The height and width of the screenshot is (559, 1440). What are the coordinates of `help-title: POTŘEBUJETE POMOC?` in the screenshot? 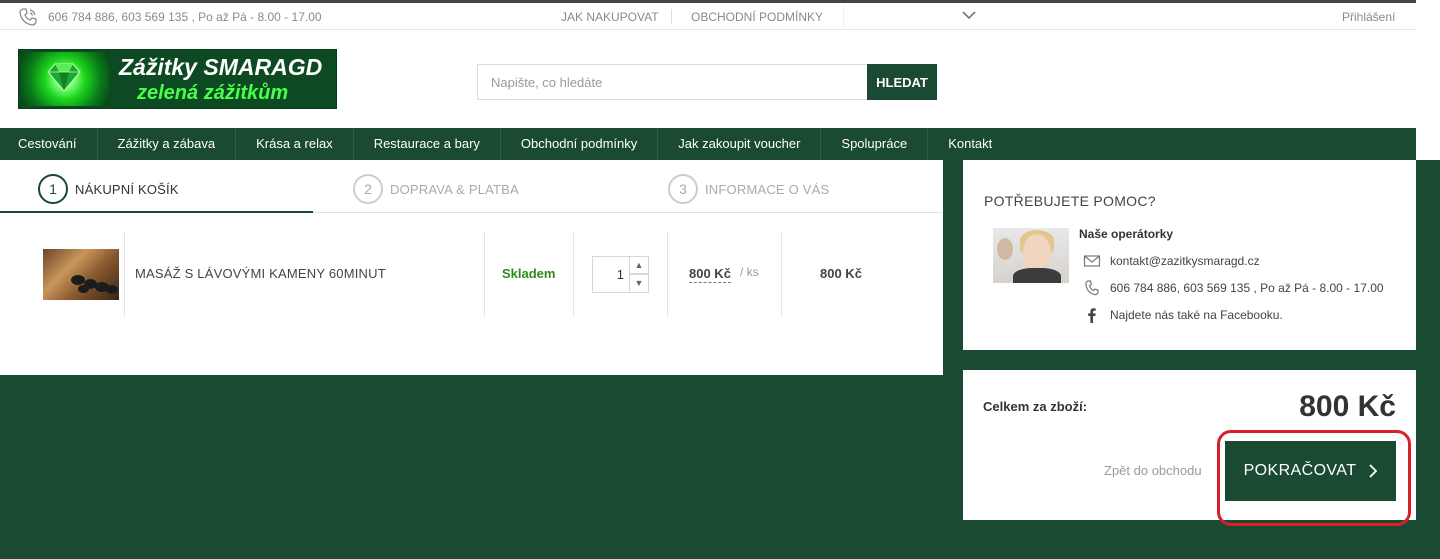 It's located at (1070, 201).